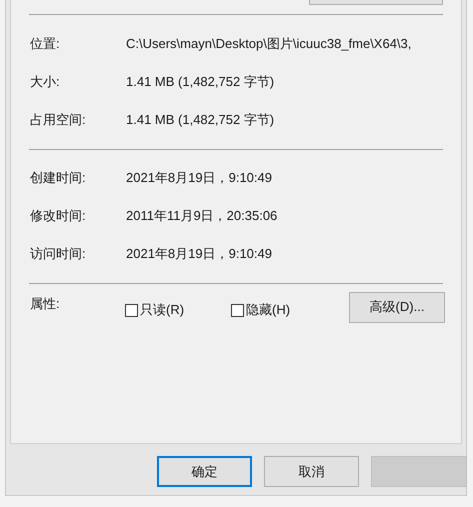  I want to click on field-label: 大小:, so click(45, 82).